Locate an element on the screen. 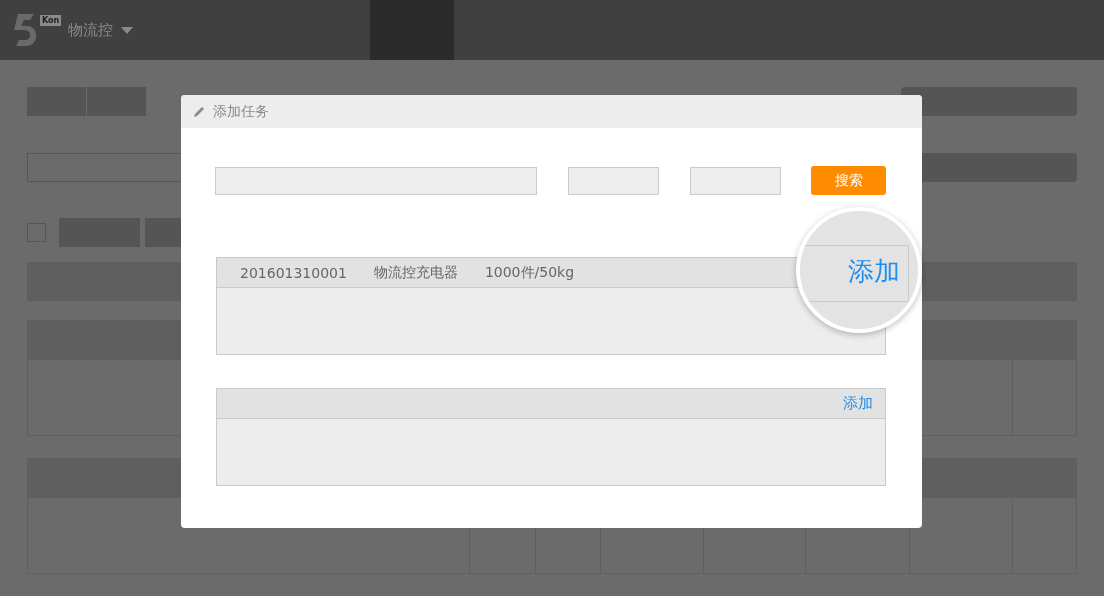  pencil-icon is located at coordinates (199, 111).